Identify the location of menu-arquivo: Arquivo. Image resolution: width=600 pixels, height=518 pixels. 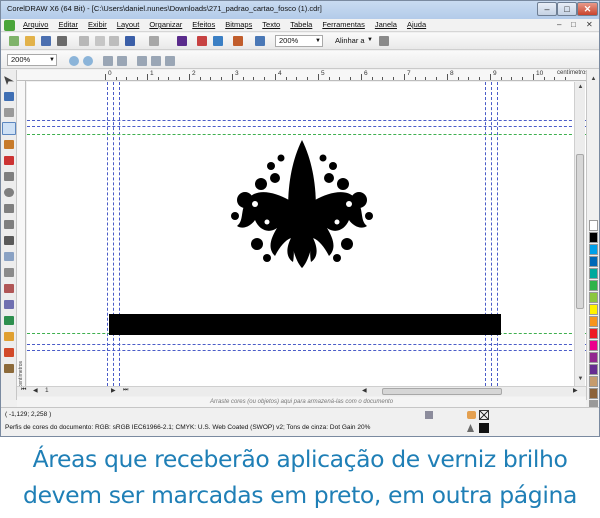
(35, 24).